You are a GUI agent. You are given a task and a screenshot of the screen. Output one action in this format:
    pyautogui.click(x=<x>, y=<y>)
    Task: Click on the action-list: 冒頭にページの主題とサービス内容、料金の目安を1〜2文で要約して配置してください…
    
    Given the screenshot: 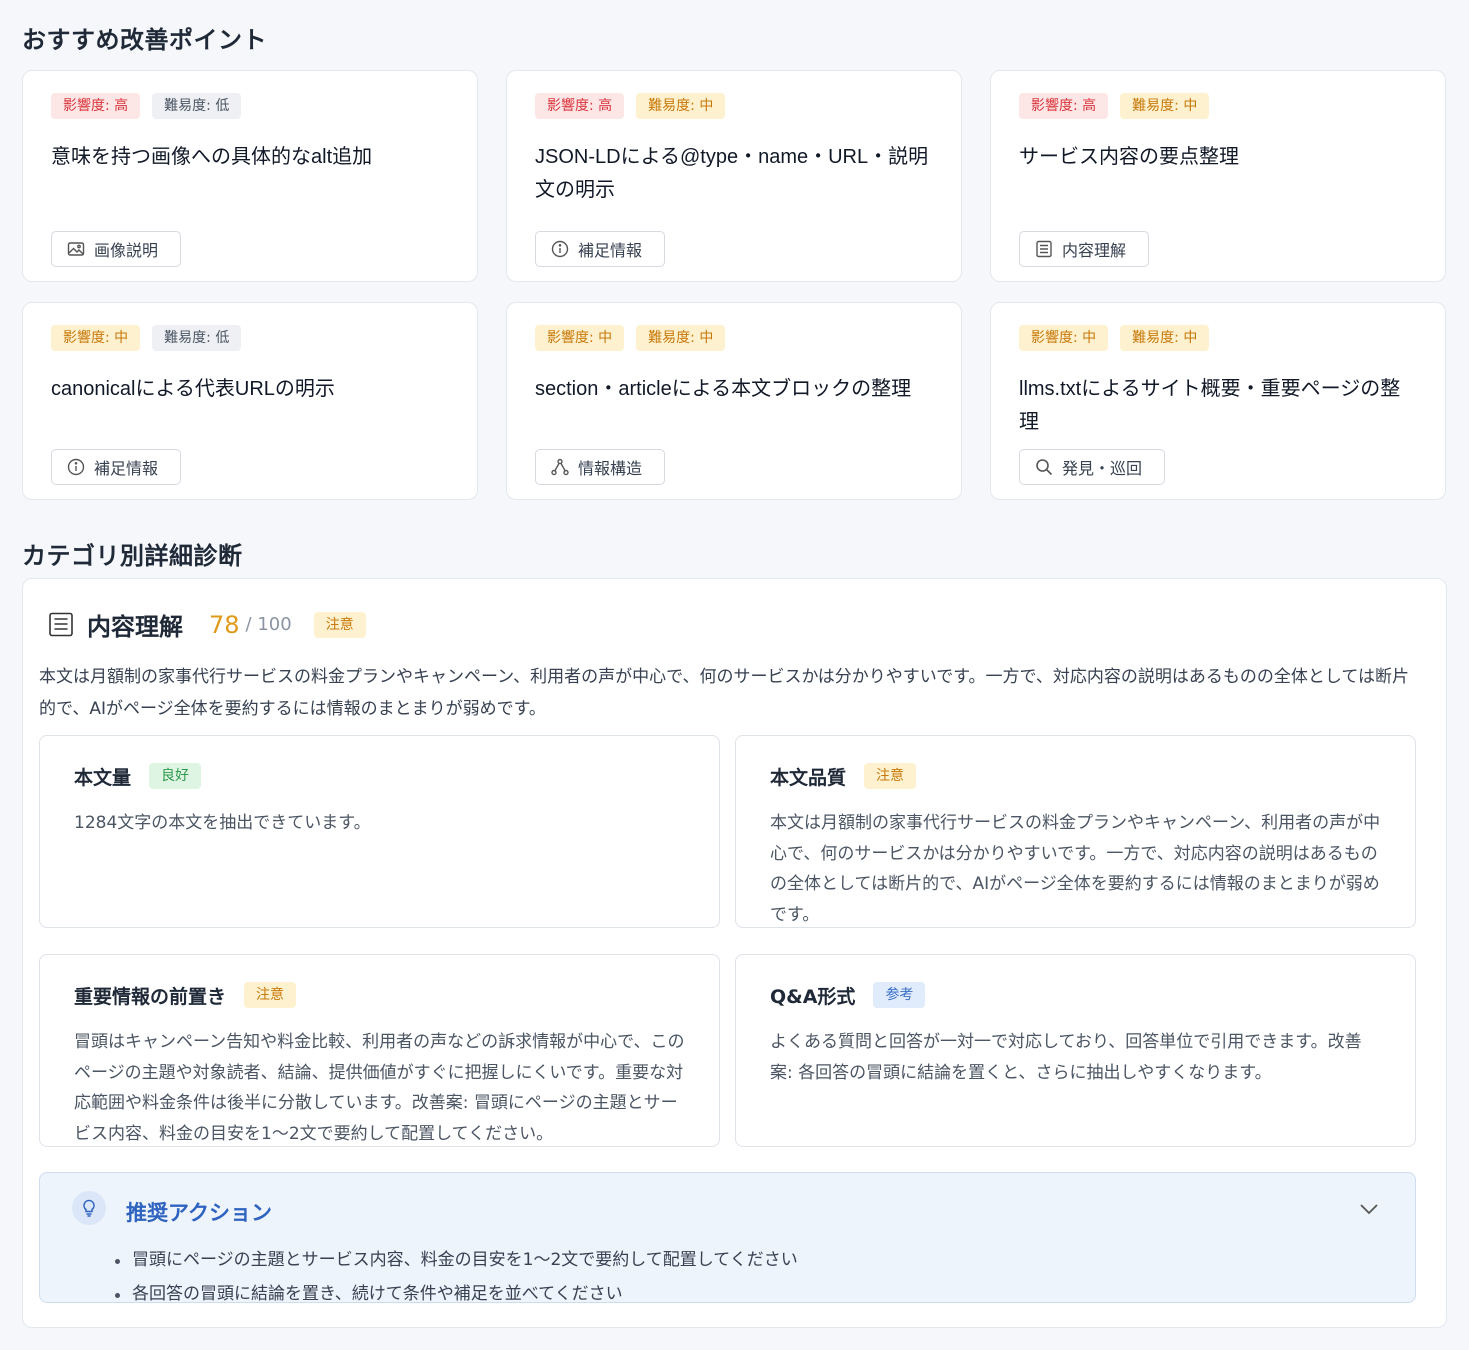 What is the action you would take?
    pyautogui.click(x=456, y=1272)
    